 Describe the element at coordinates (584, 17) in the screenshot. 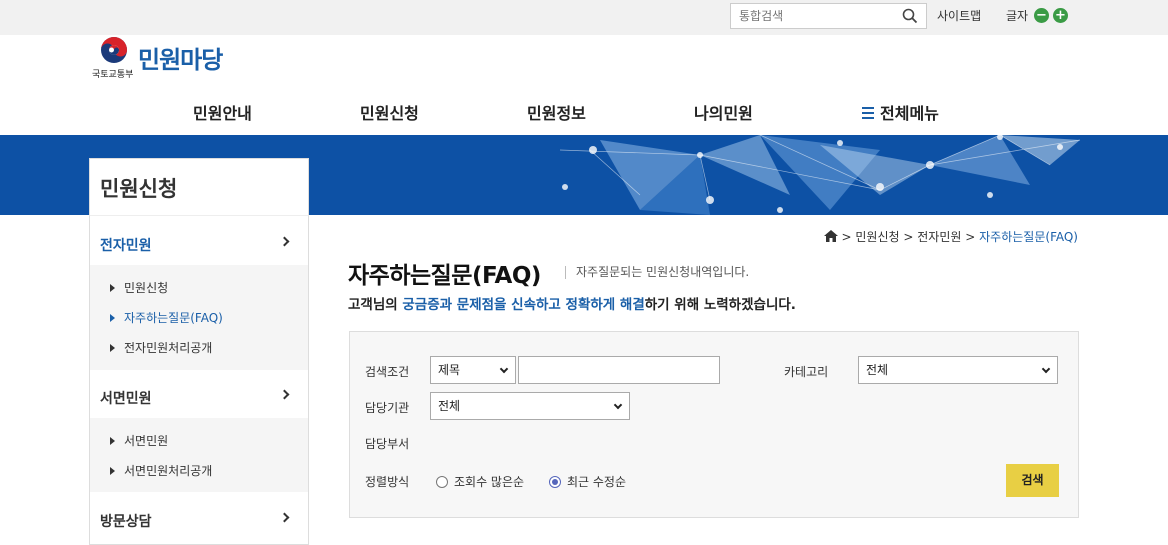

I see `top-utility-bar: 사이트맵 글자 − +` at that location.